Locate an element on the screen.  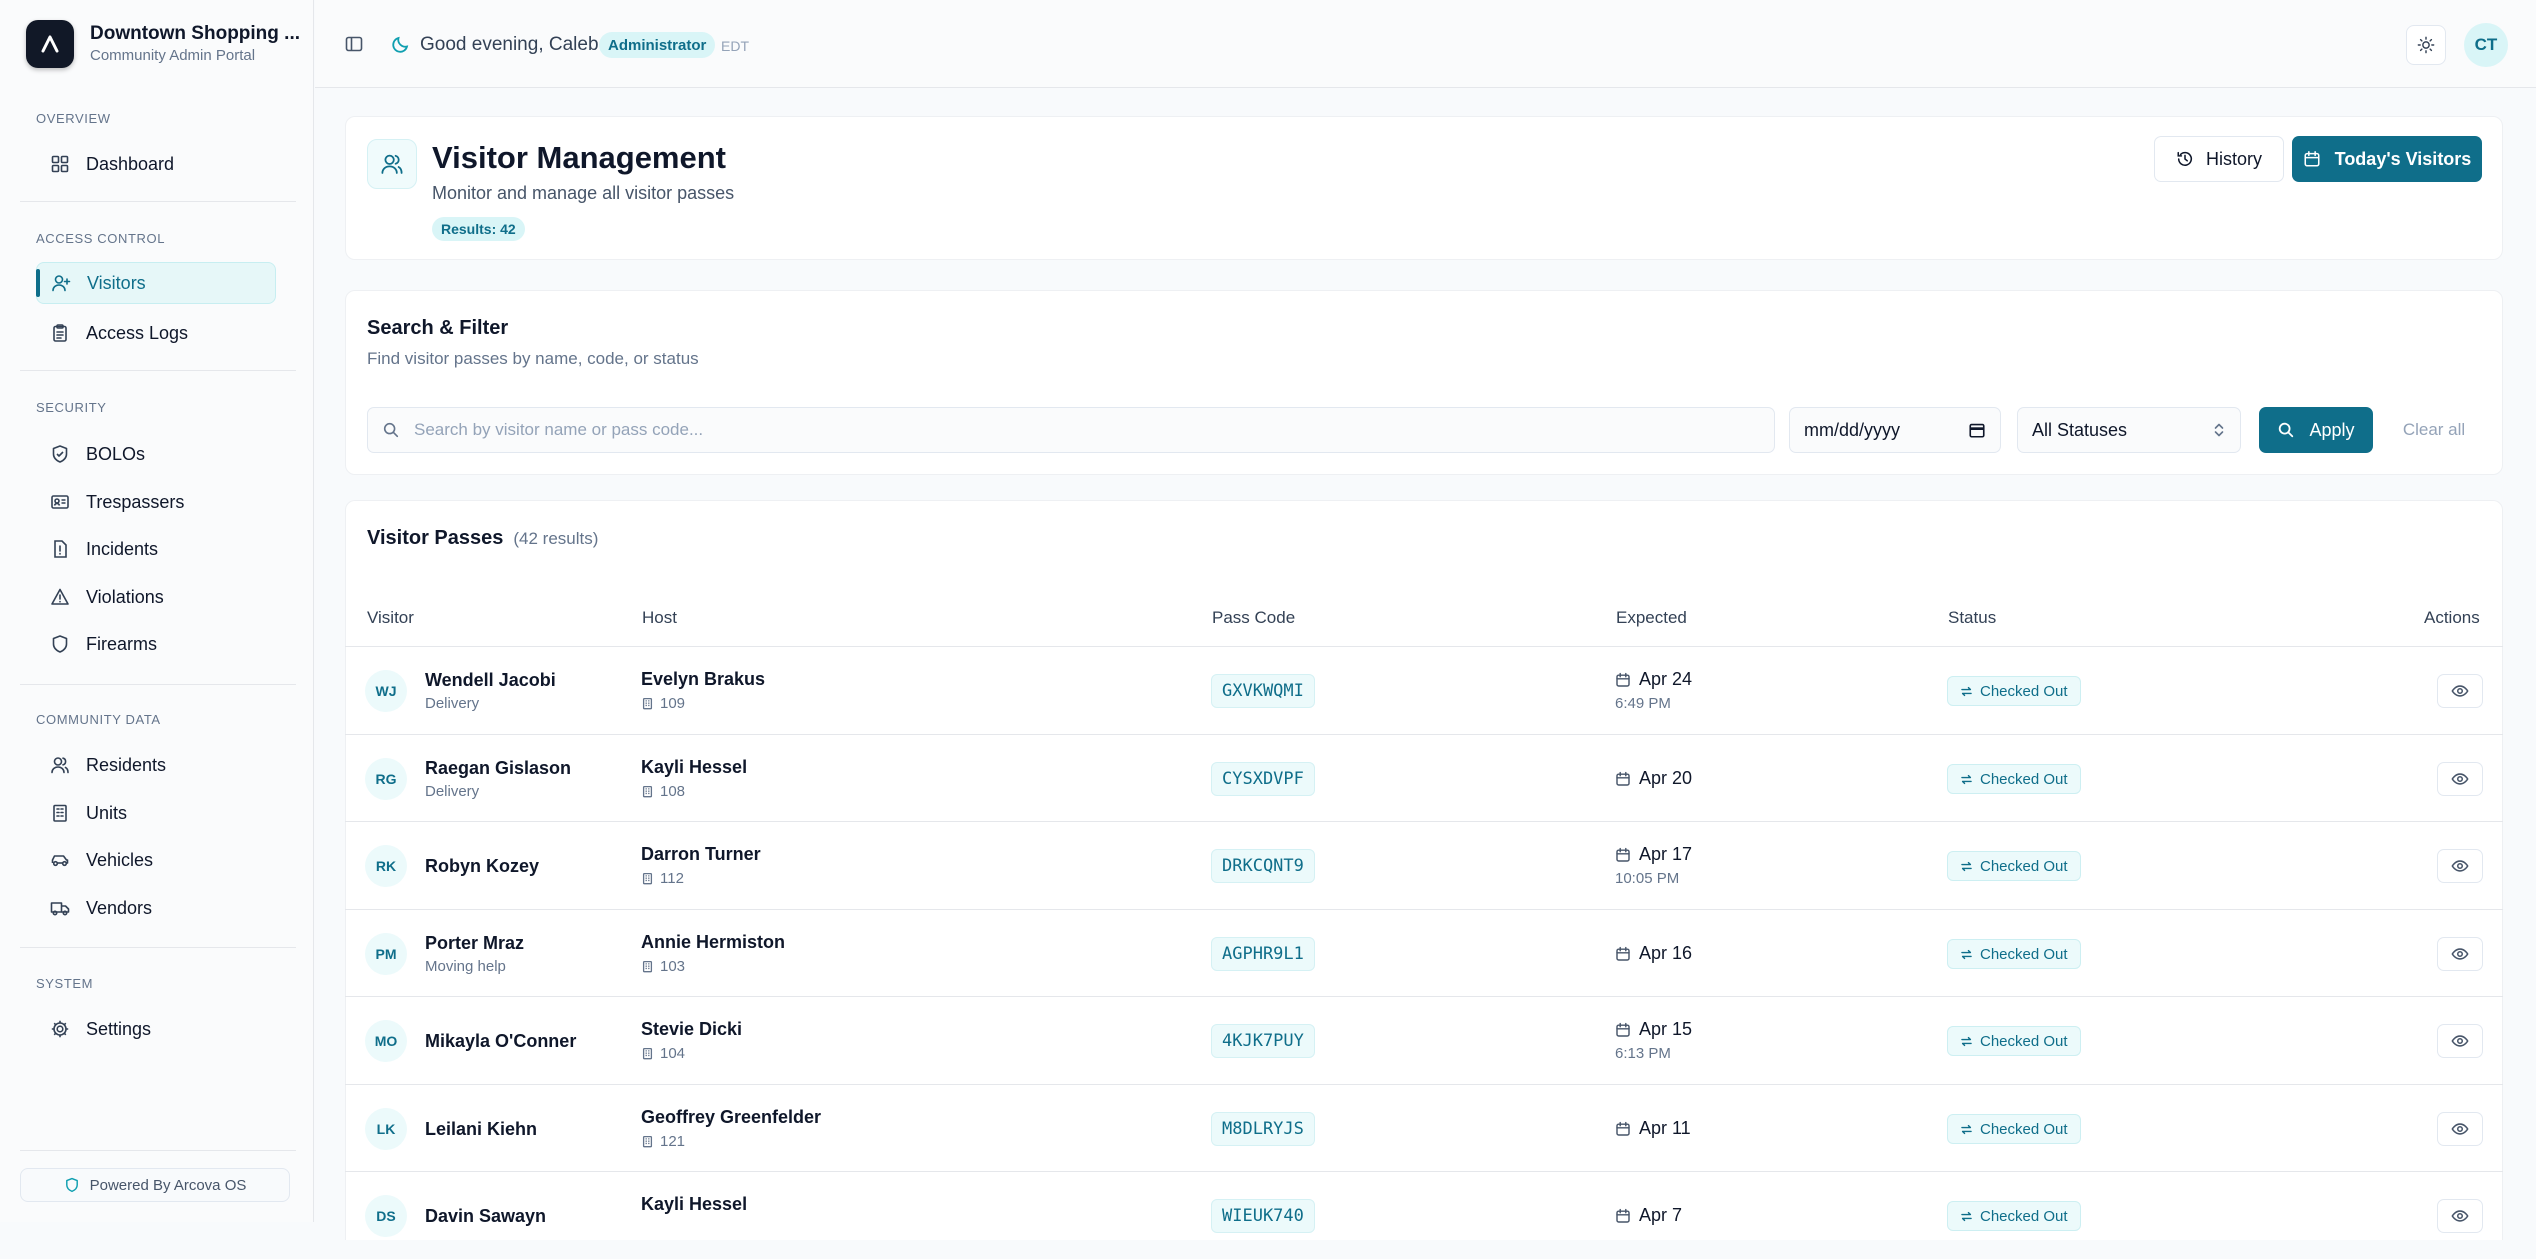
theme-toggle-button is located at coordinates (2426, 45).